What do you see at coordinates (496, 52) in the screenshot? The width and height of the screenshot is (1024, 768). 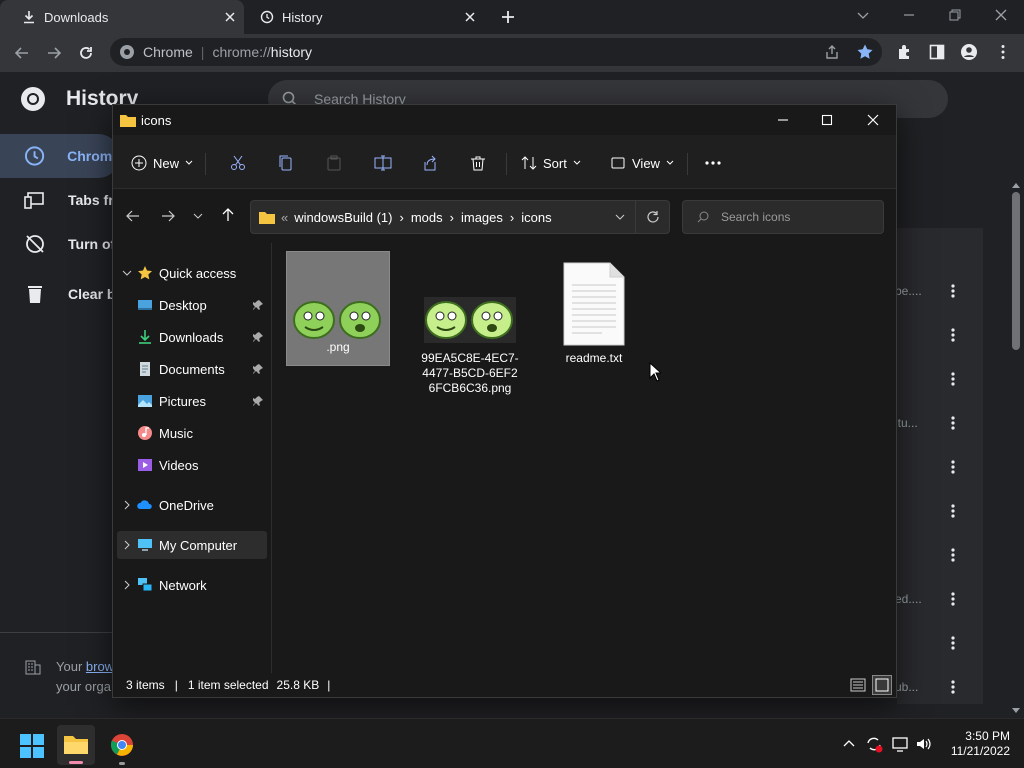 I see `omnibox: Chrome | chrome:// history` at bounding box center [496, 52].